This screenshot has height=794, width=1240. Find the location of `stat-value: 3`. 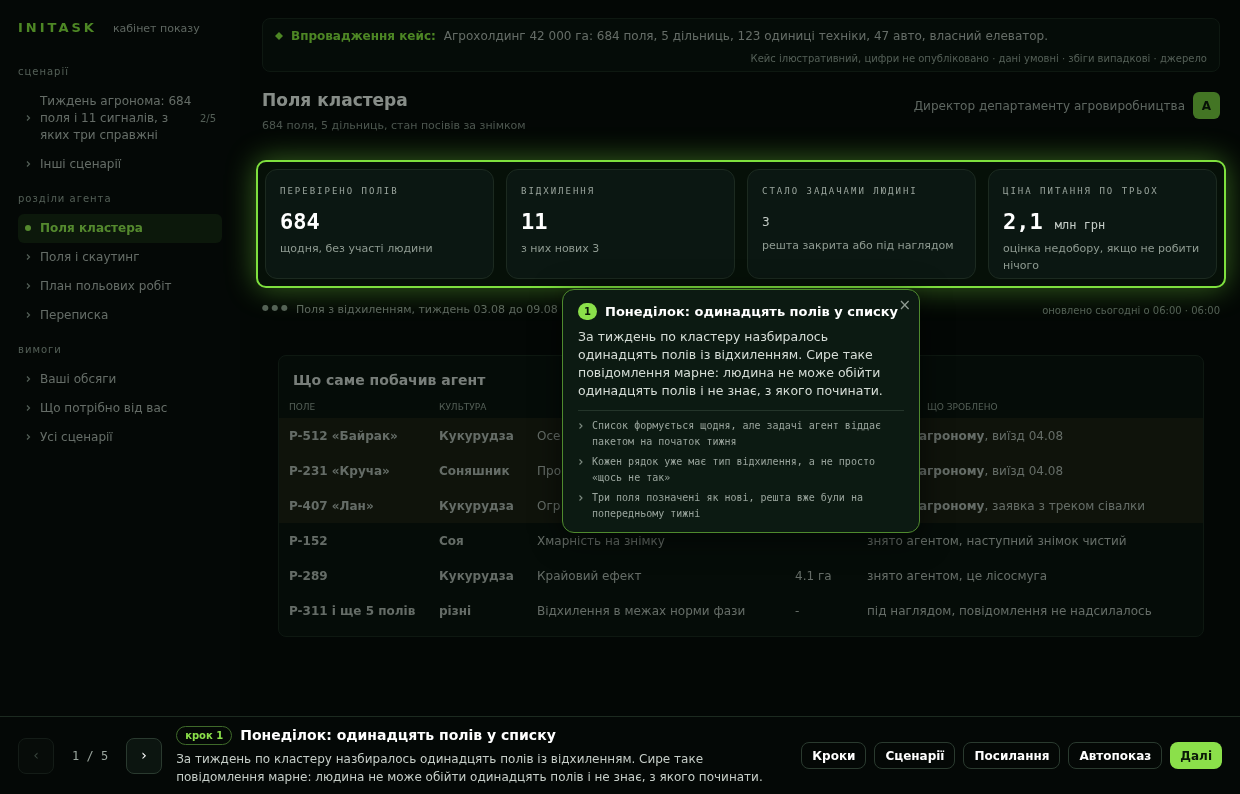

stat-value: 3 is located at coordinates (766, 222).